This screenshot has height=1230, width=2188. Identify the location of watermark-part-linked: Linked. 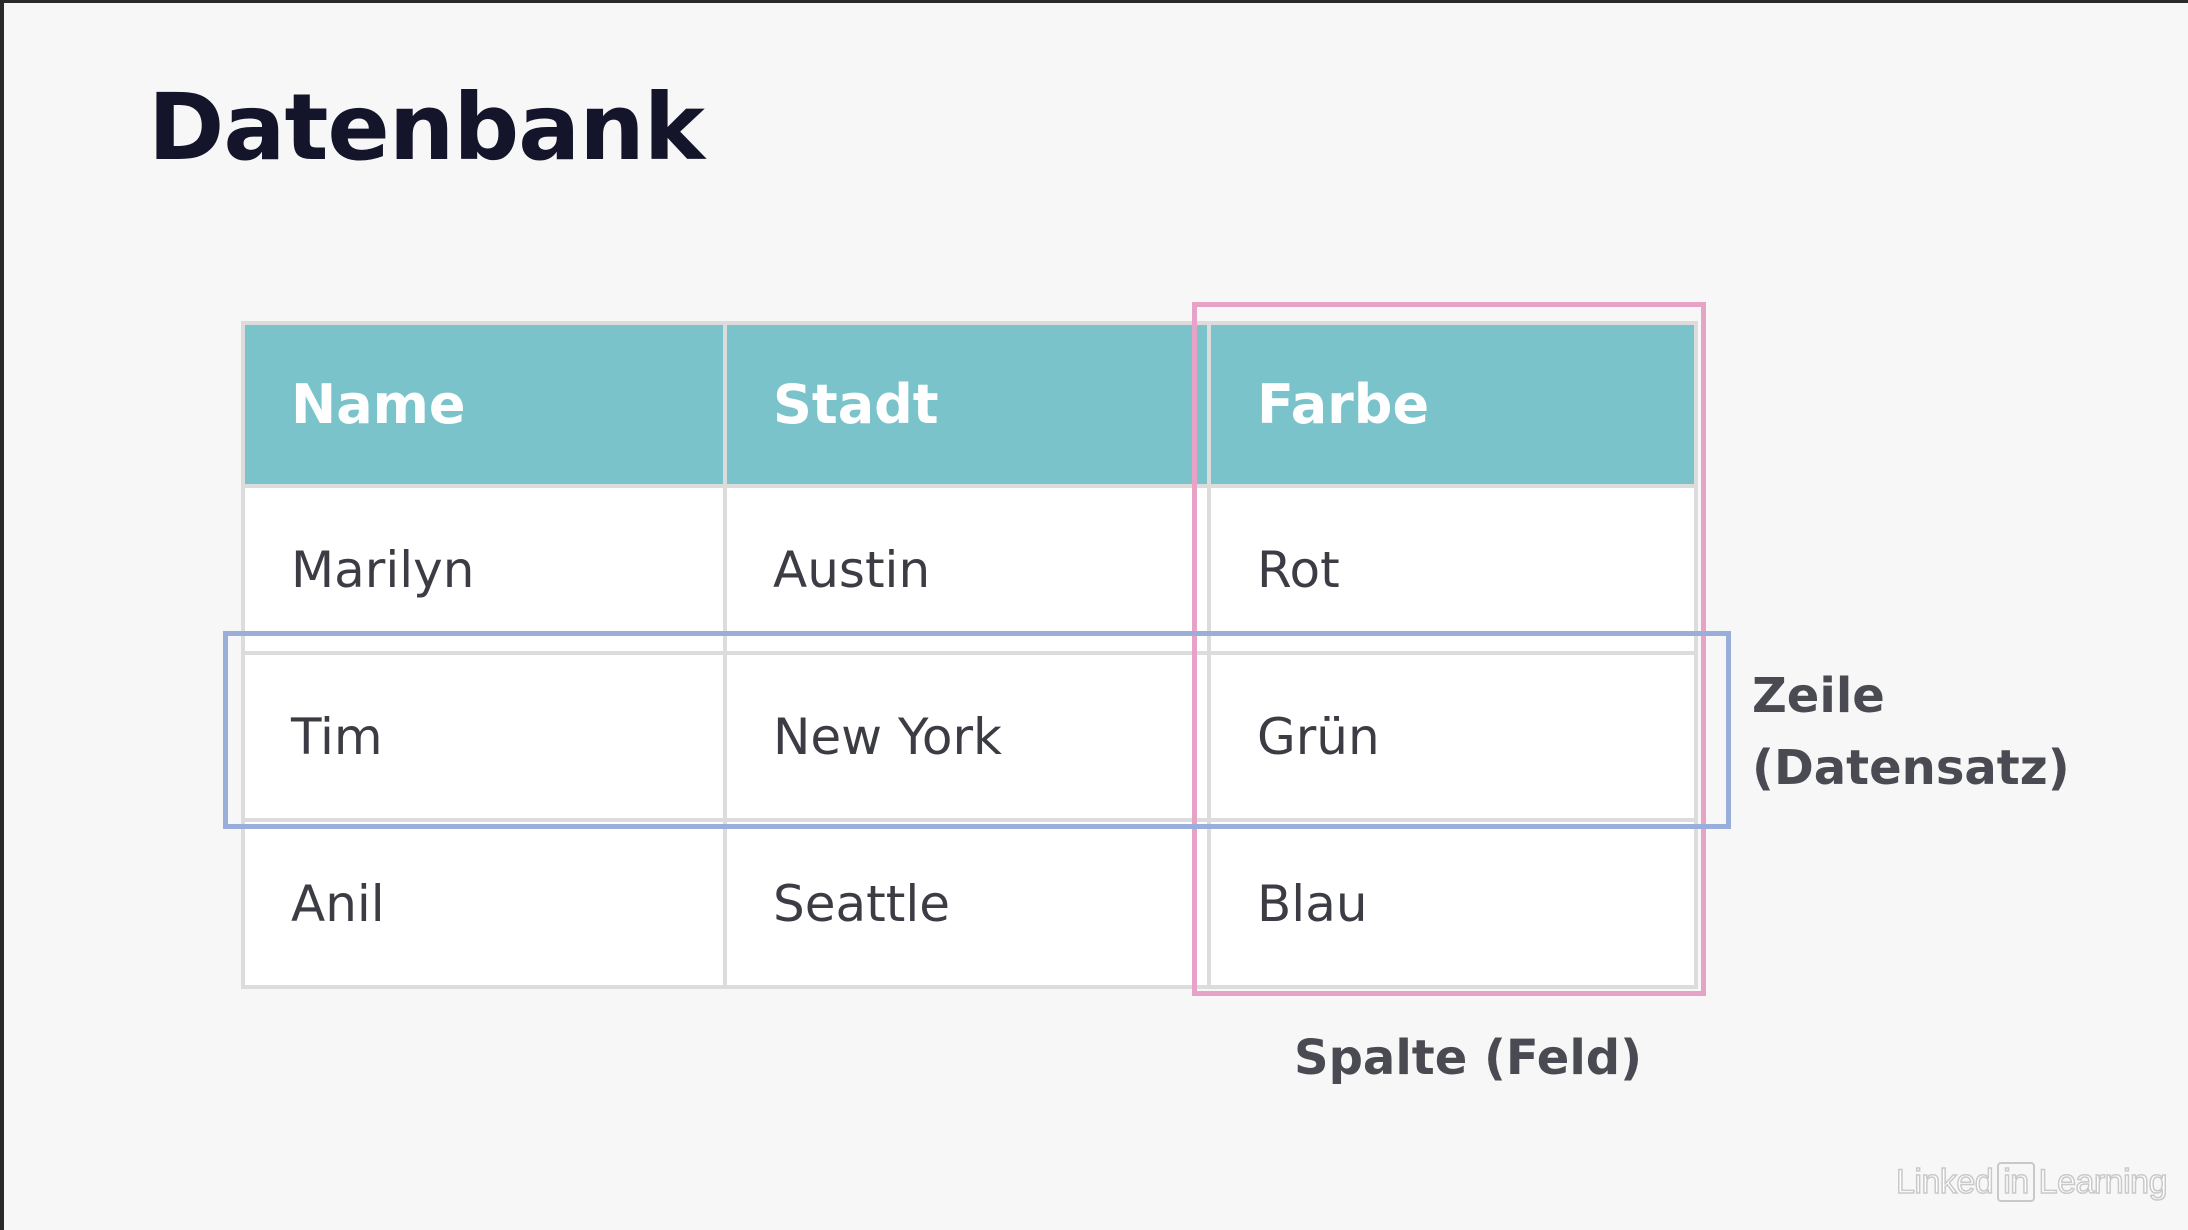
(1944, 1182).